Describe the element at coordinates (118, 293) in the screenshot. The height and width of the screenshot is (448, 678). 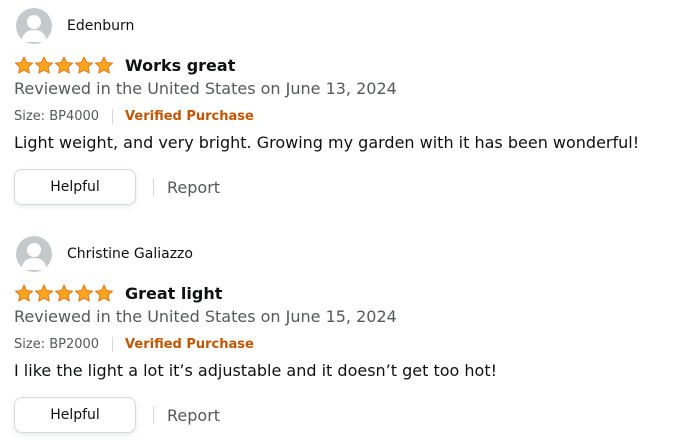
I see `review-title-row: Great light` at that location.